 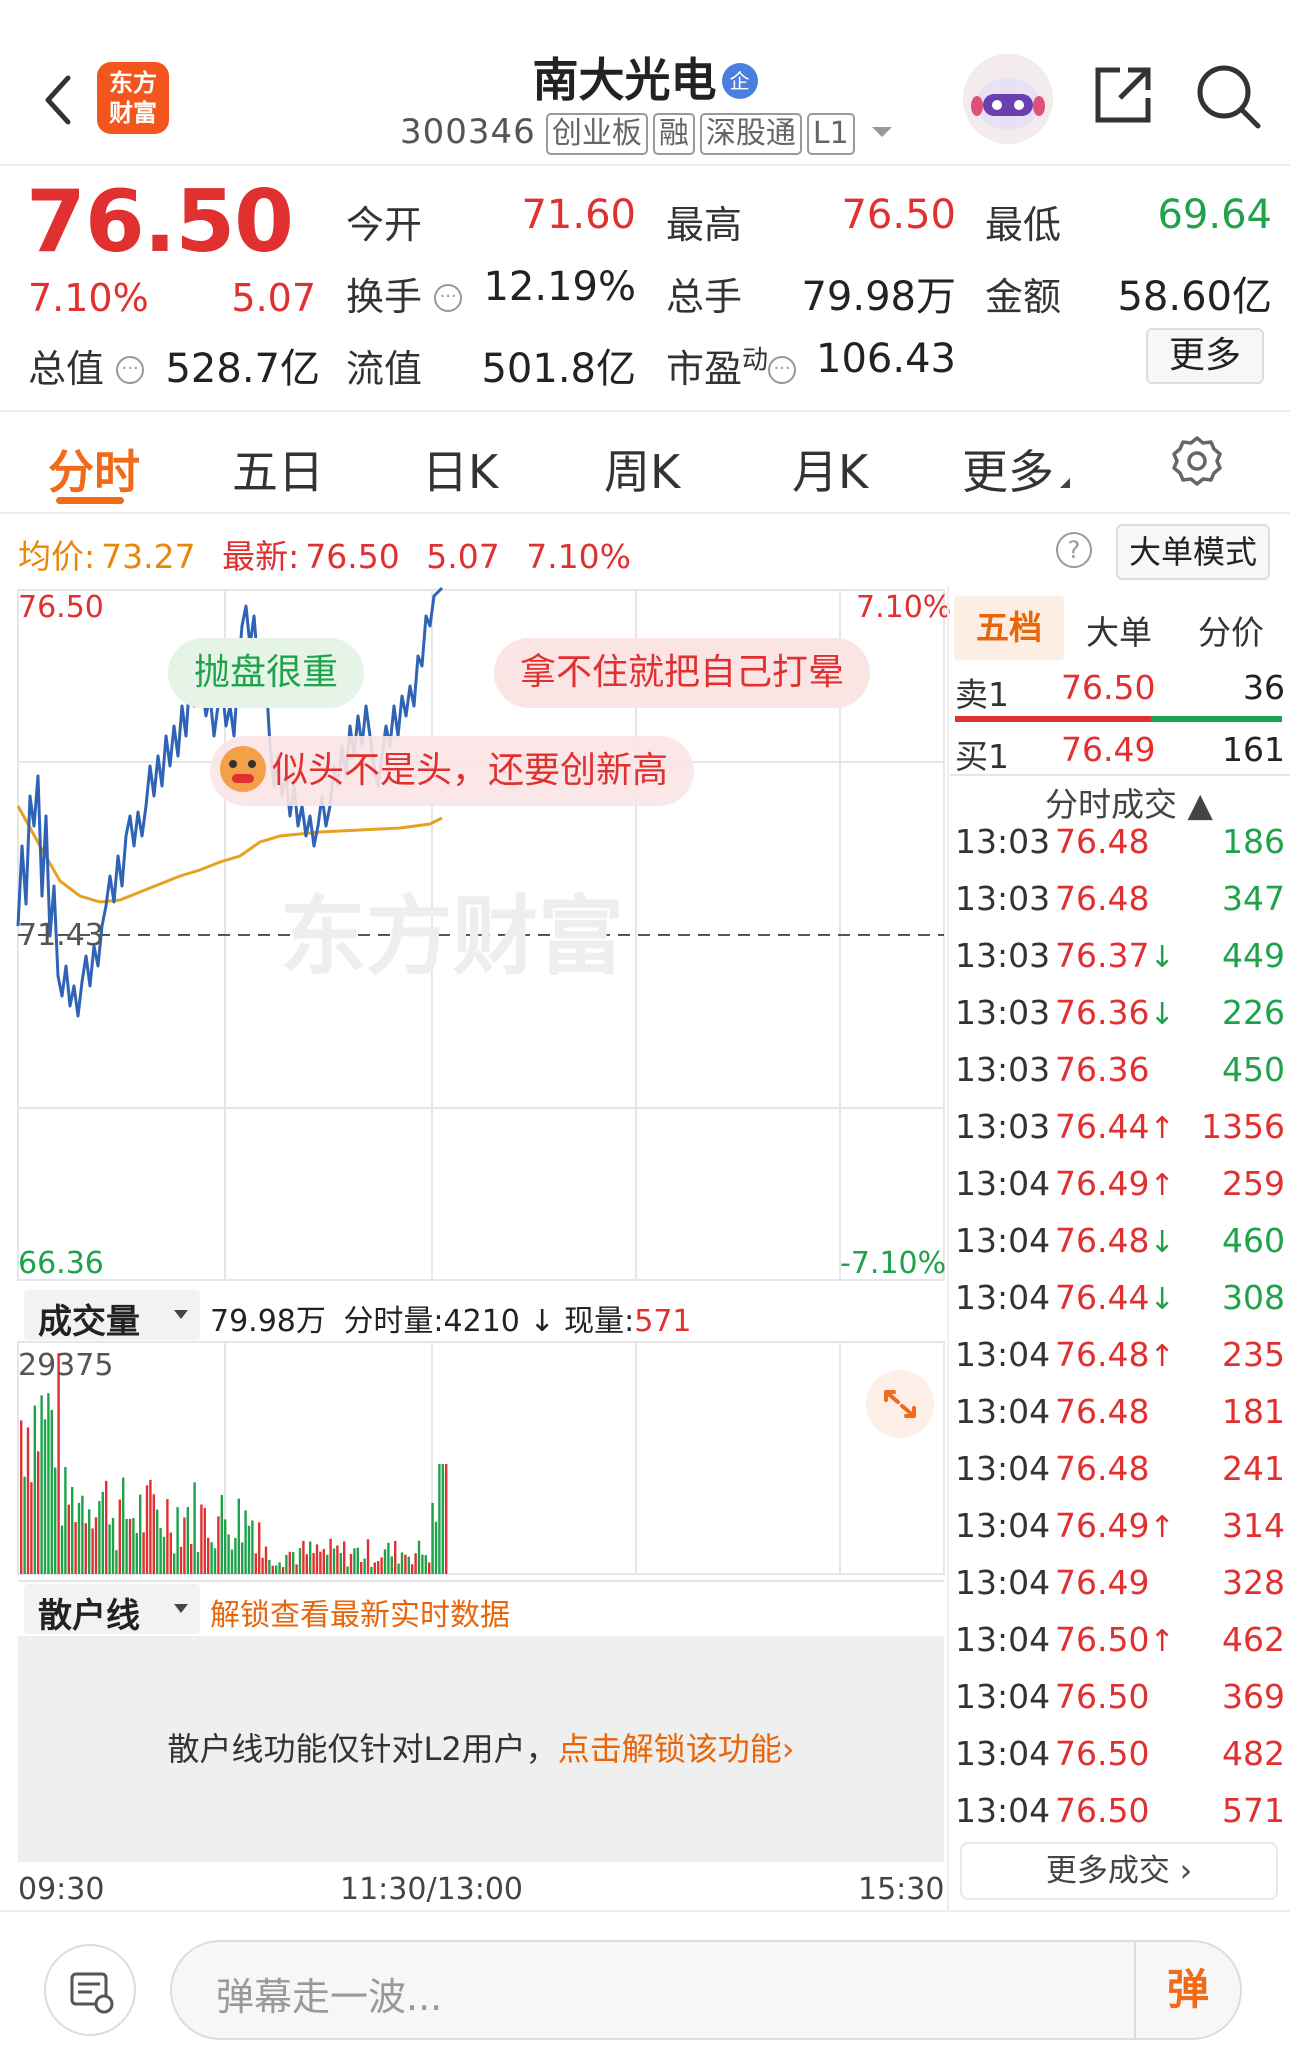 What do you see at coordinates (1197, 461) in the screenshot?
I see `settings-button` at bounding box center [1197, 461].